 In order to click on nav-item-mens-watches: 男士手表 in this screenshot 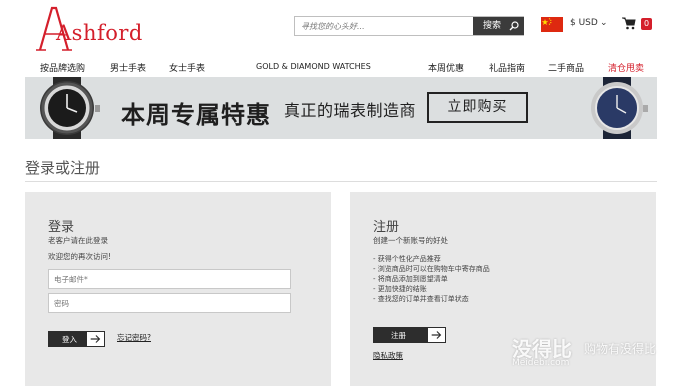, I will do `click(128, 67)`.